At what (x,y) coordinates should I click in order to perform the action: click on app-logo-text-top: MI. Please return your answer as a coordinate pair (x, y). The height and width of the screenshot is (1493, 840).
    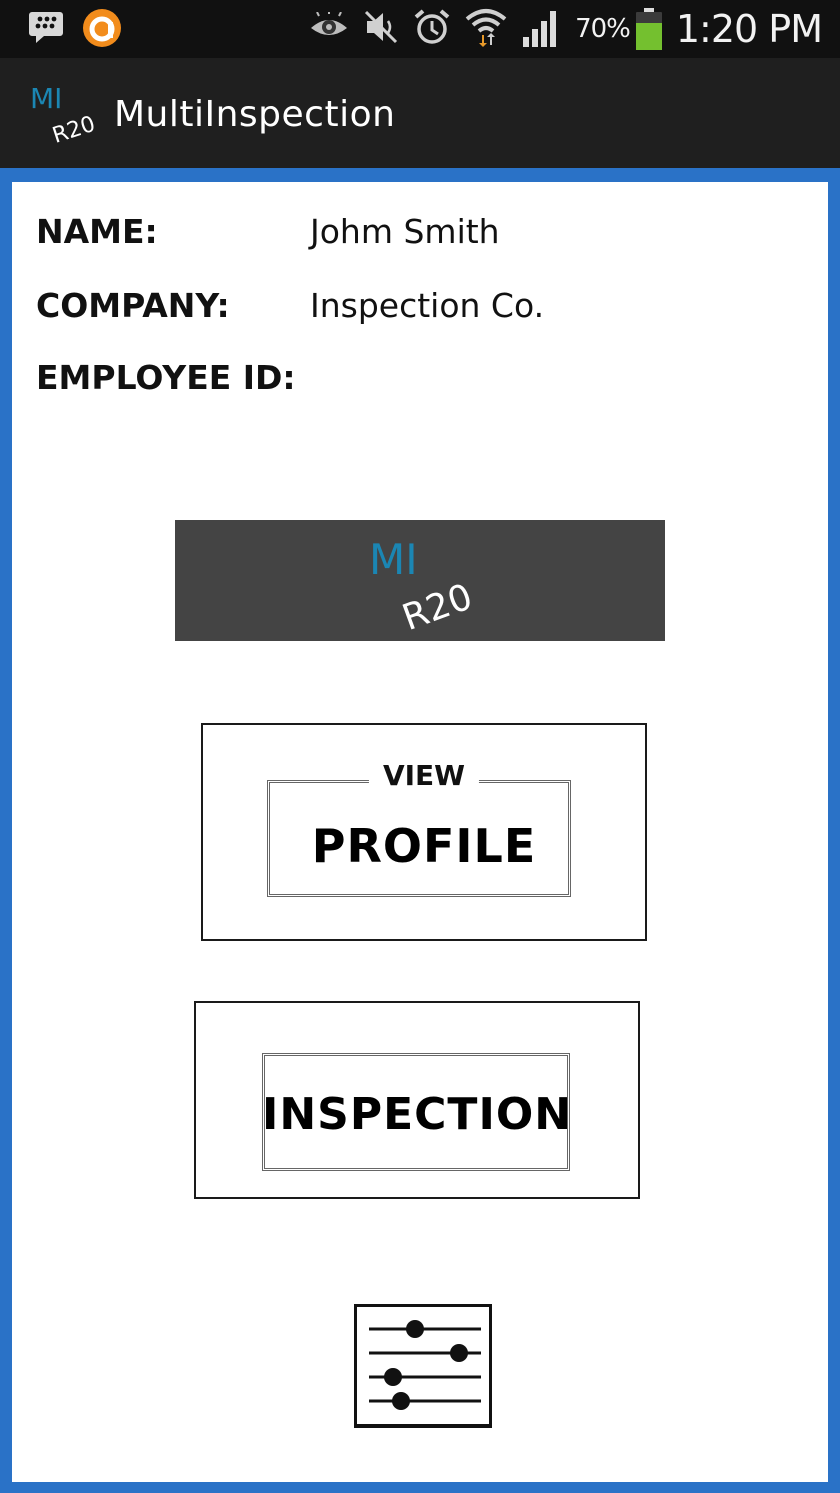
    Looking at the image, I should click on (46, 99).